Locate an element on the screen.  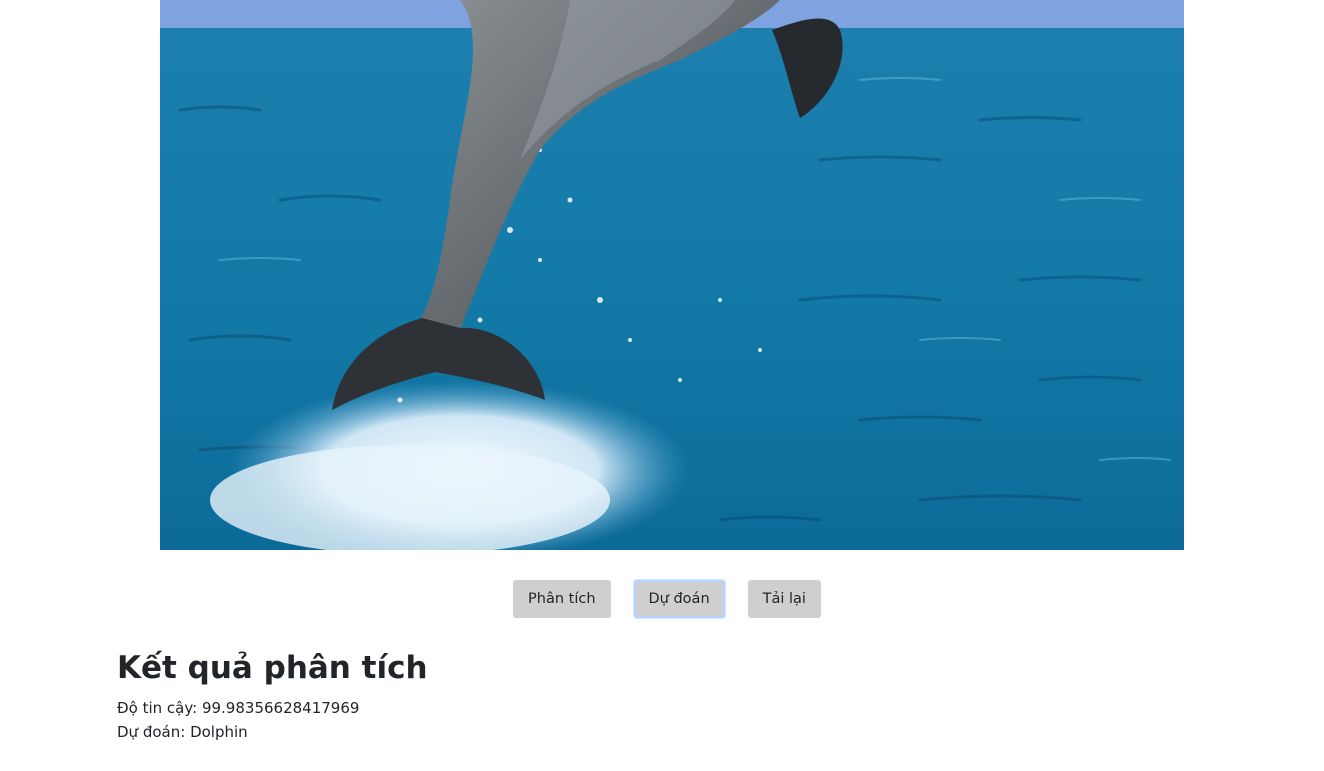
prediction-line: Dự đoán: Dolphin is located at coordinates (272, 732).